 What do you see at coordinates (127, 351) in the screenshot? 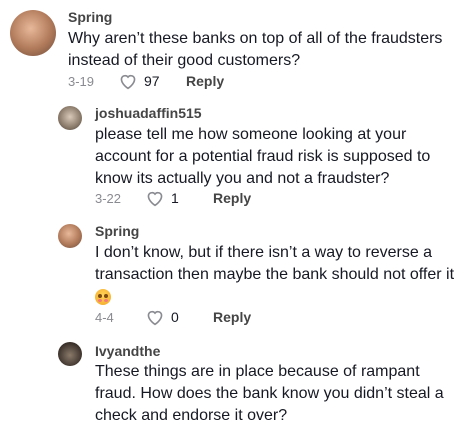
I see `comment-username: Ivyandthe` at bounding box center [127, 351].